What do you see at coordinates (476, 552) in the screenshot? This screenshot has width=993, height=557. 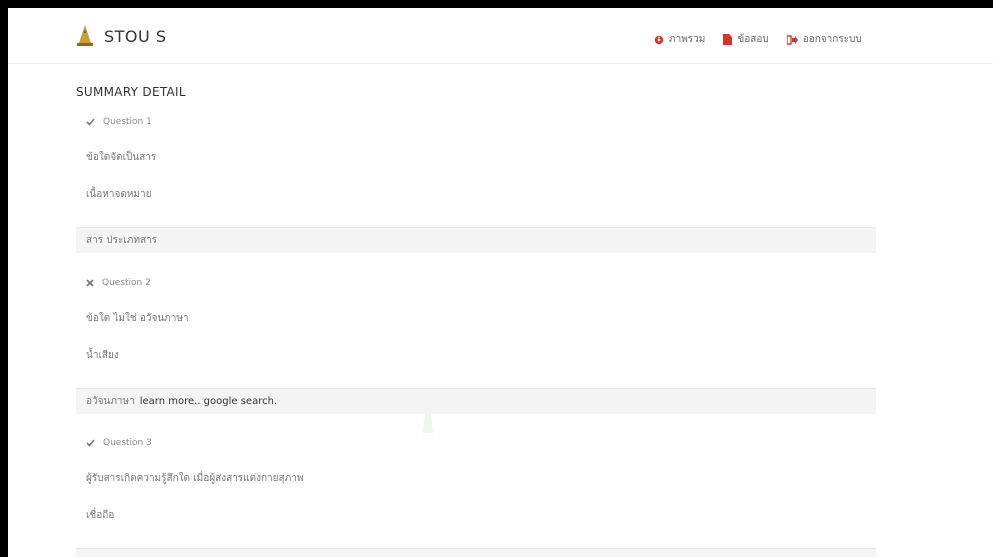 I see `answer-bar` at bounding box center [476, 552].